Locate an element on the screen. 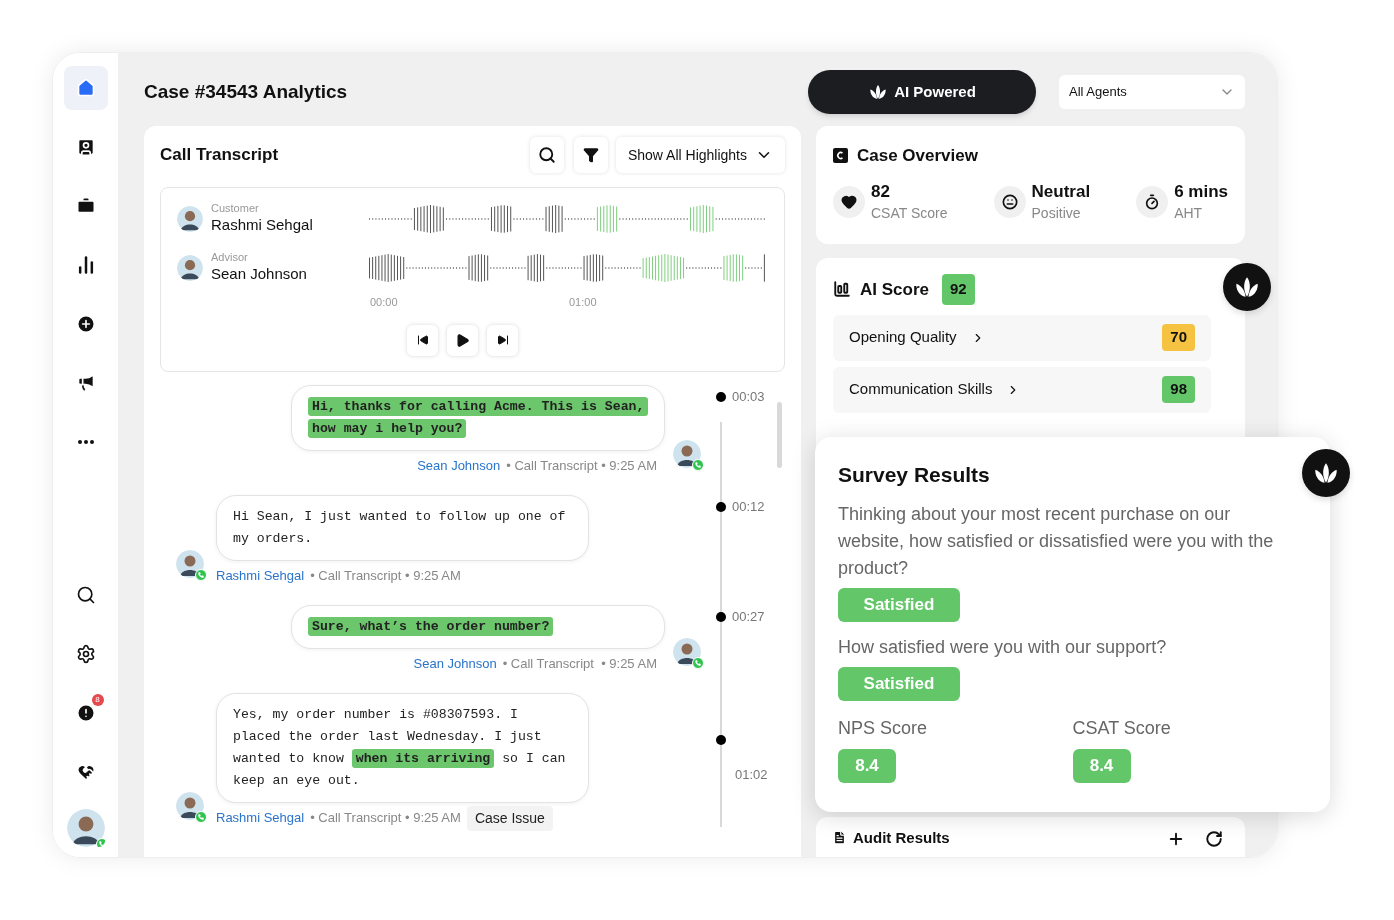  alert-icon is located at coordinates (85, 713).